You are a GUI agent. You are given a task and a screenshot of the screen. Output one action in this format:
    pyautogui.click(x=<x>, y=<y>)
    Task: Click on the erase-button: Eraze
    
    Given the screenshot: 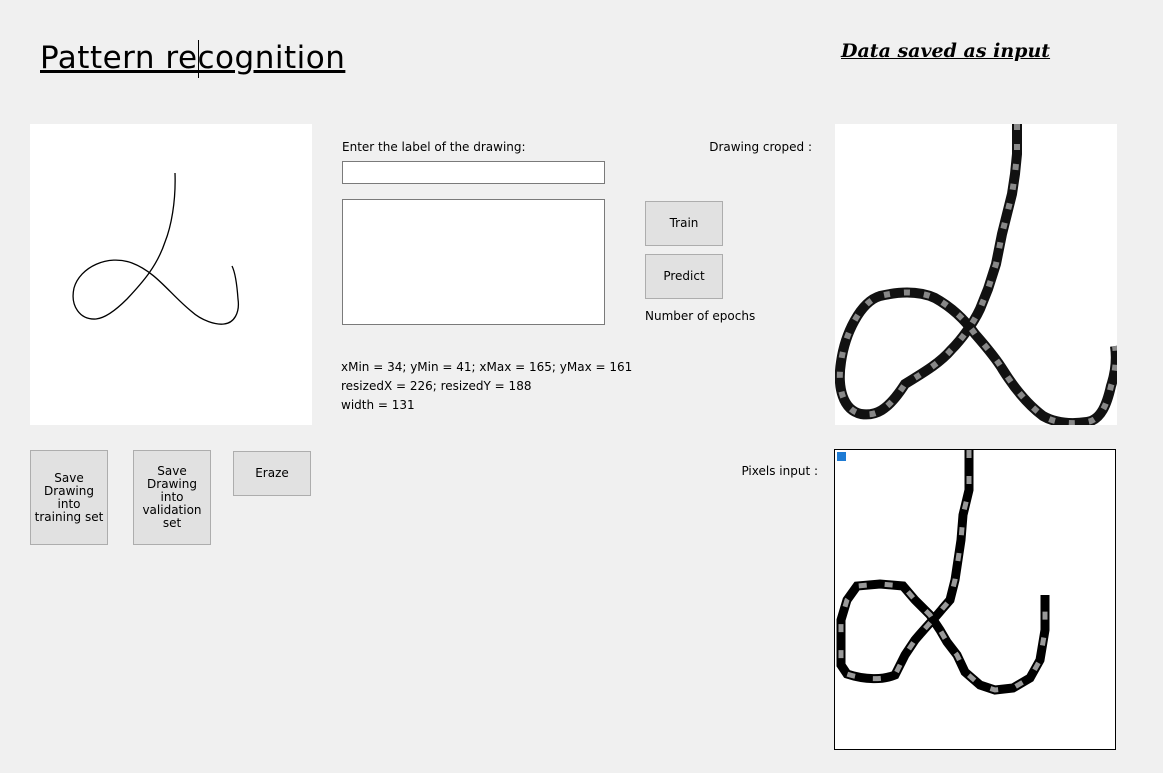 What is the action you would take?
    pyautogui.click(x=272, y=473)
    